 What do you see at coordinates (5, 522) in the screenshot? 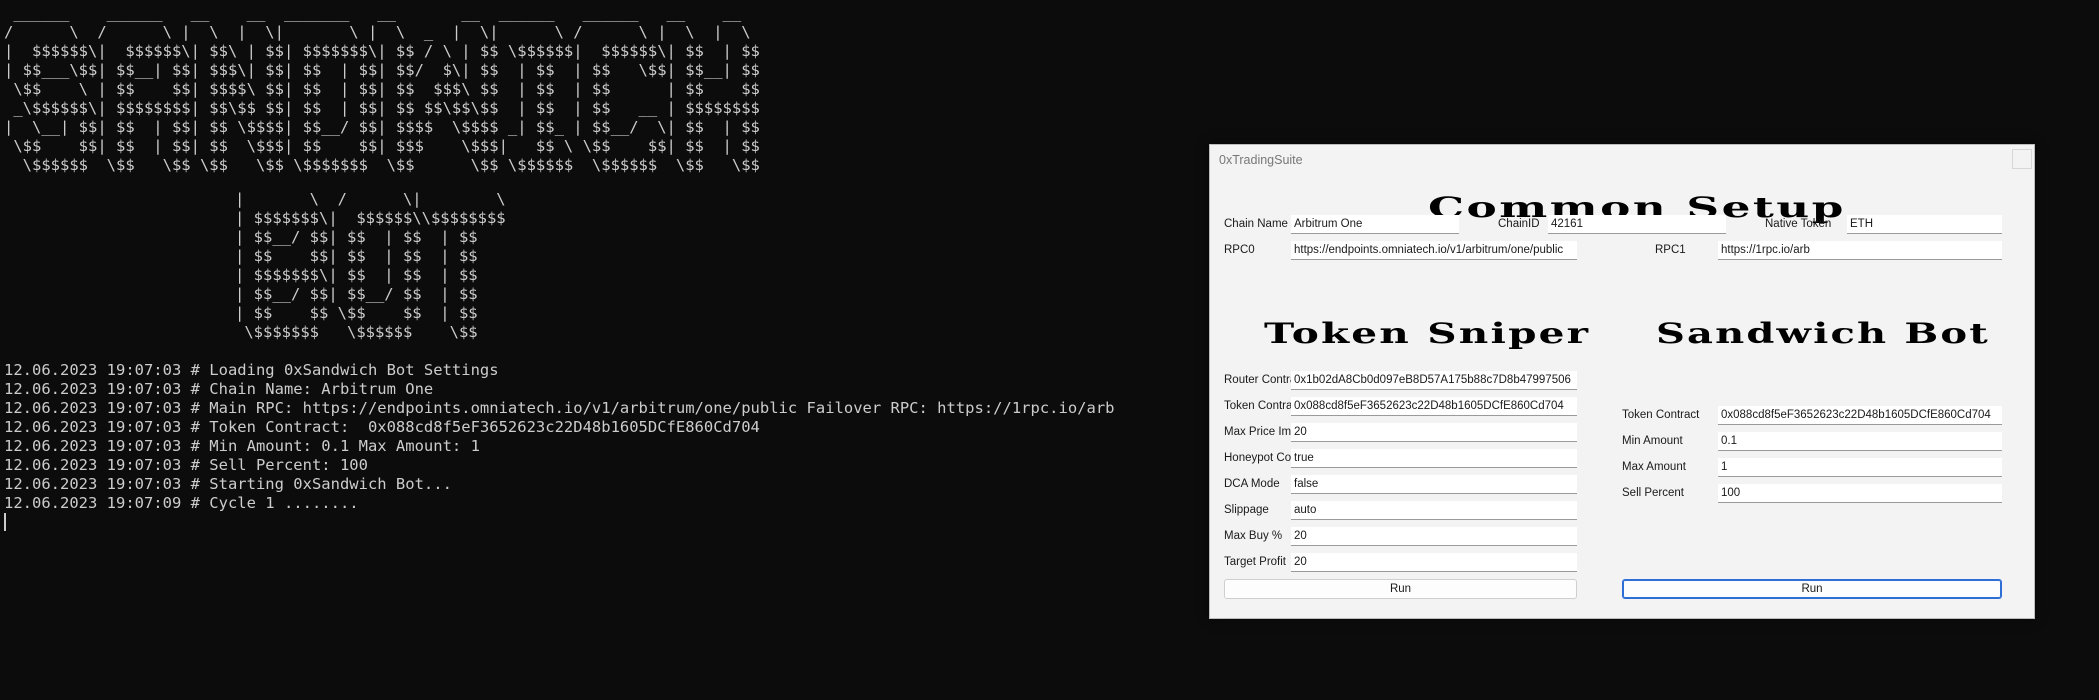
I see `text-cursor` at bounding box center [5, 522].